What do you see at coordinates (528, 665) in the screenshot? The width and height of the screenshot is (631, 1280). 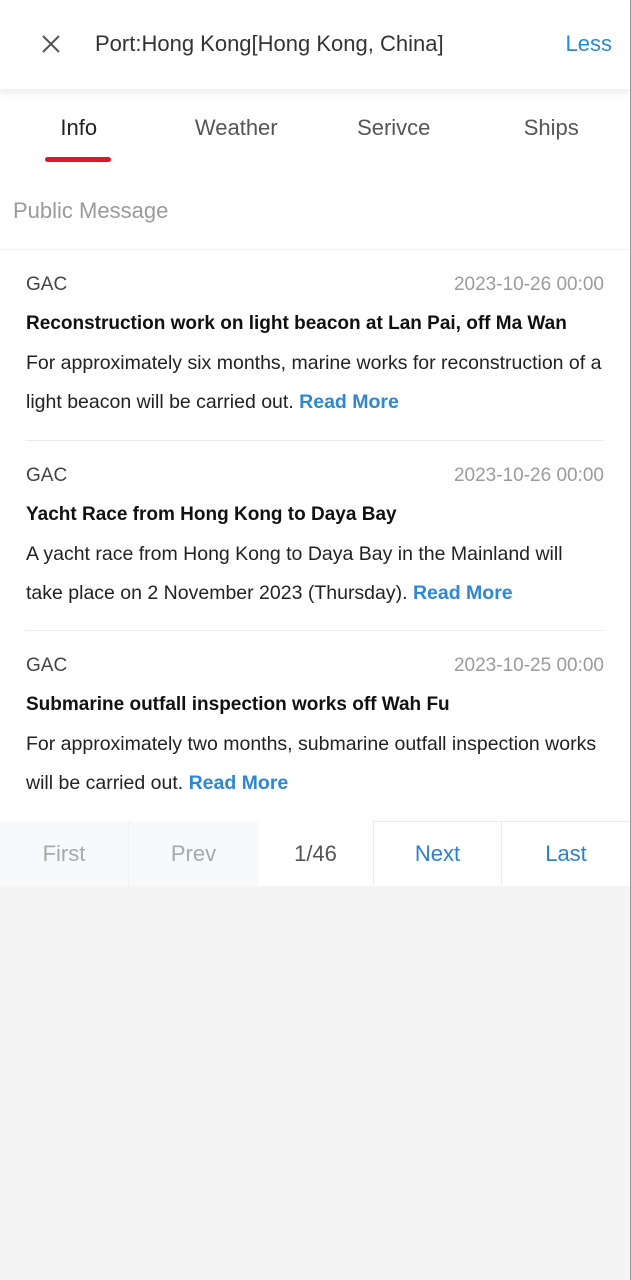 I see `message-date: 2023-10-25 00:00` at bounding box center [528, 665].